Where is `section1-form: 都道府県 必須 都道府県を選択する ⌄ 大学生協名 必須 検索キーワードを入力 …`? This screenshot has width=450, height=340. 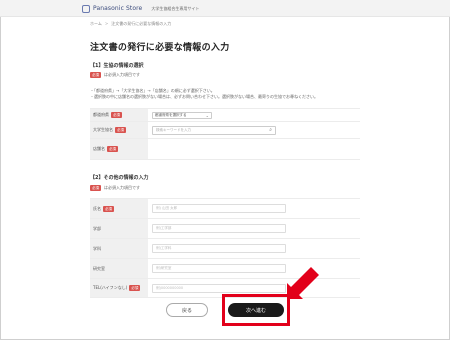
section1-form: 都道府県 必須 都道府県を選択する ⌄ 大学生協名 必須 検索キーワードを入力 … is located at coordinates (225, 134).